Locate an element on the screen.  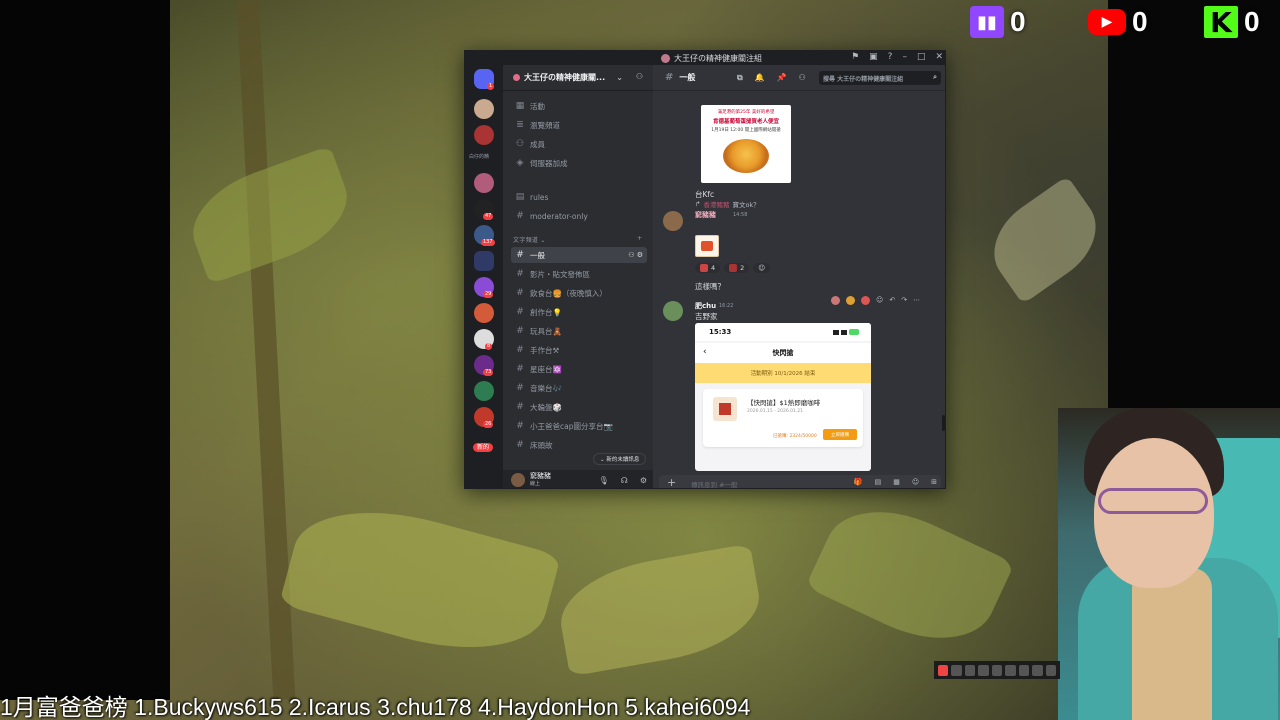
reaction-button: 2 is located at coordinates (737, 268).